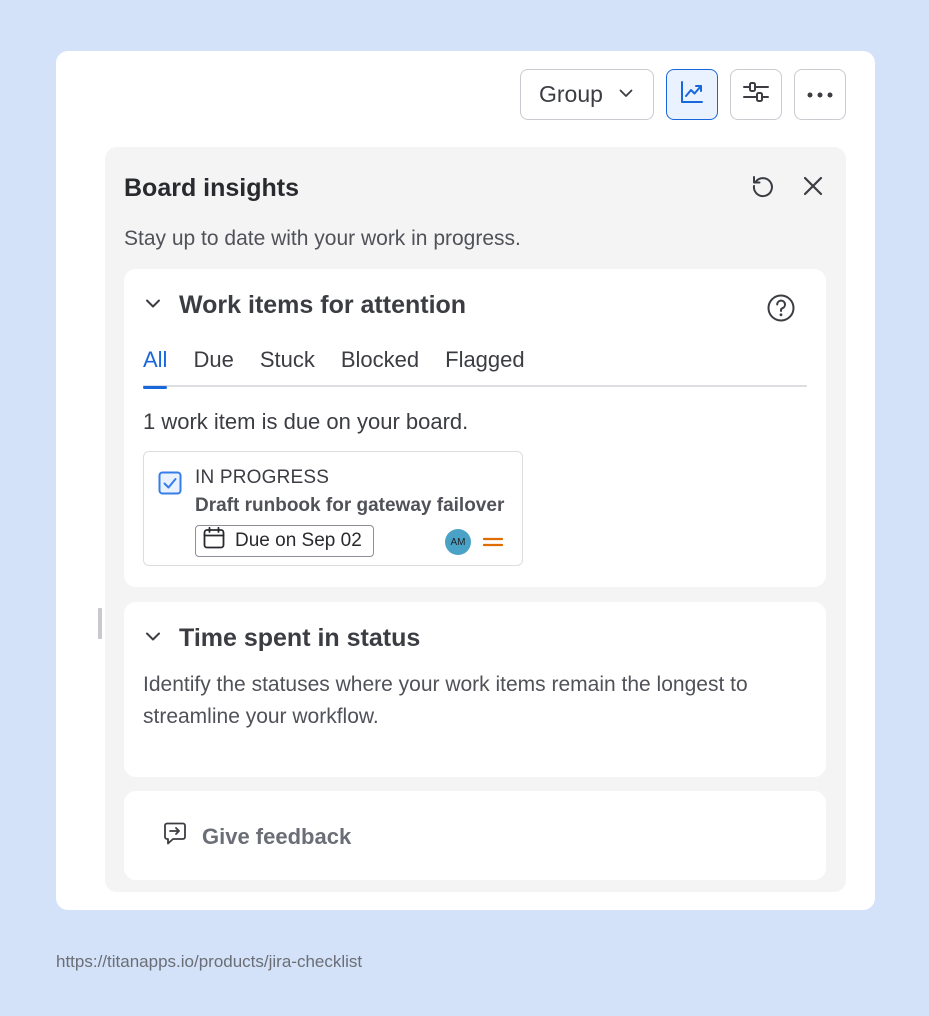 This screenshot has width=929, height=1016. What do you see at coordinates (350, 505) in the screenshot?
I see `work-item-title: Draft runbook for gateway failover` at bounding box center [350, 505].